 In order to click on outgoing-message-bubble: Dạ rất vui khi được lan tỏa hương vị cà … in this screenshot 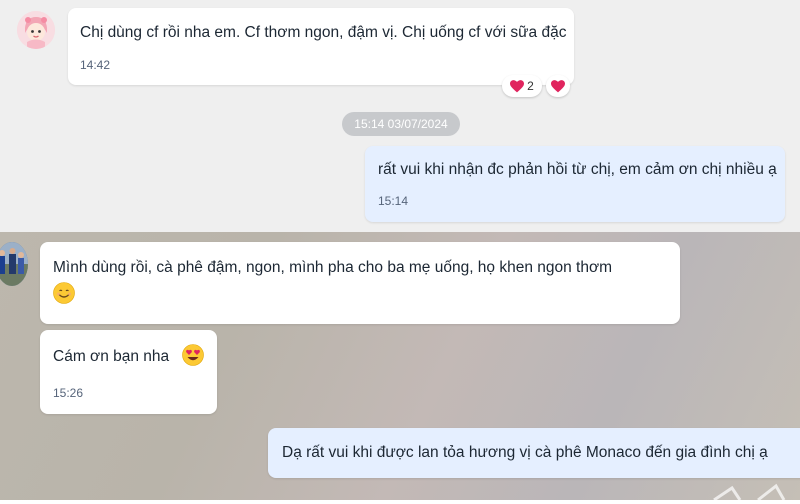, I will do `click(534, 453)`.